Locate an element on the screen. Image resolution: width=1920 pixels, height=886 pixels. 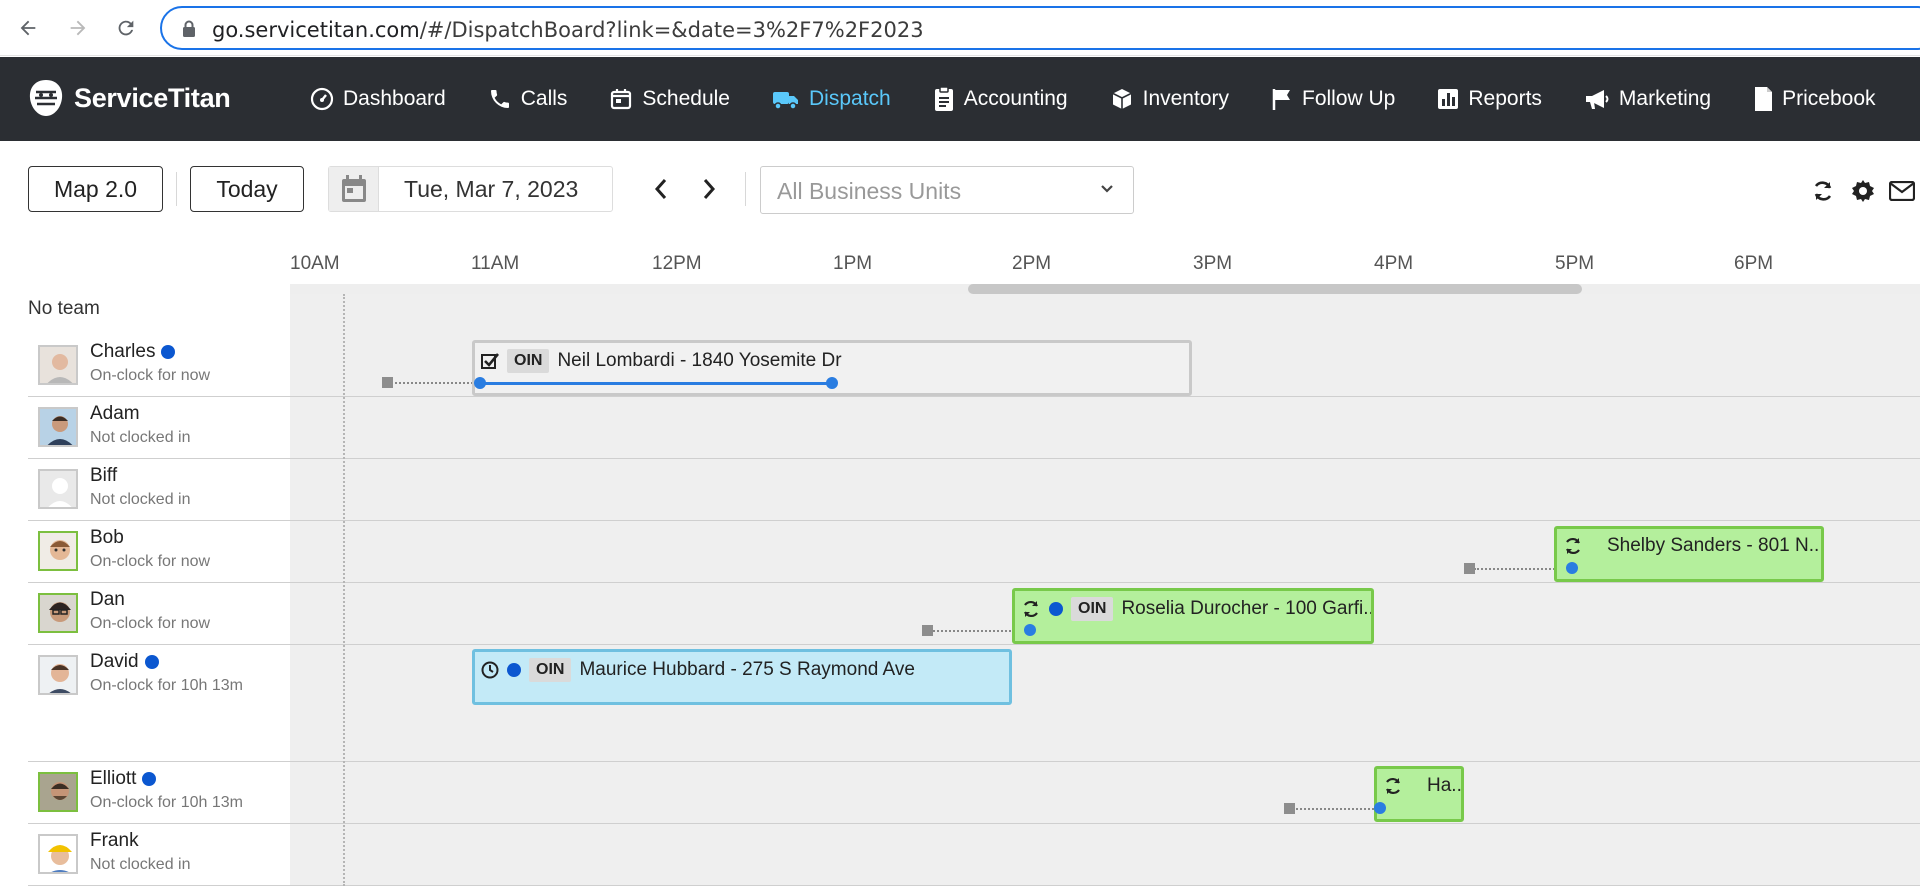
technician-info: Frank Not clocked in is located at coordinates (159, 854).